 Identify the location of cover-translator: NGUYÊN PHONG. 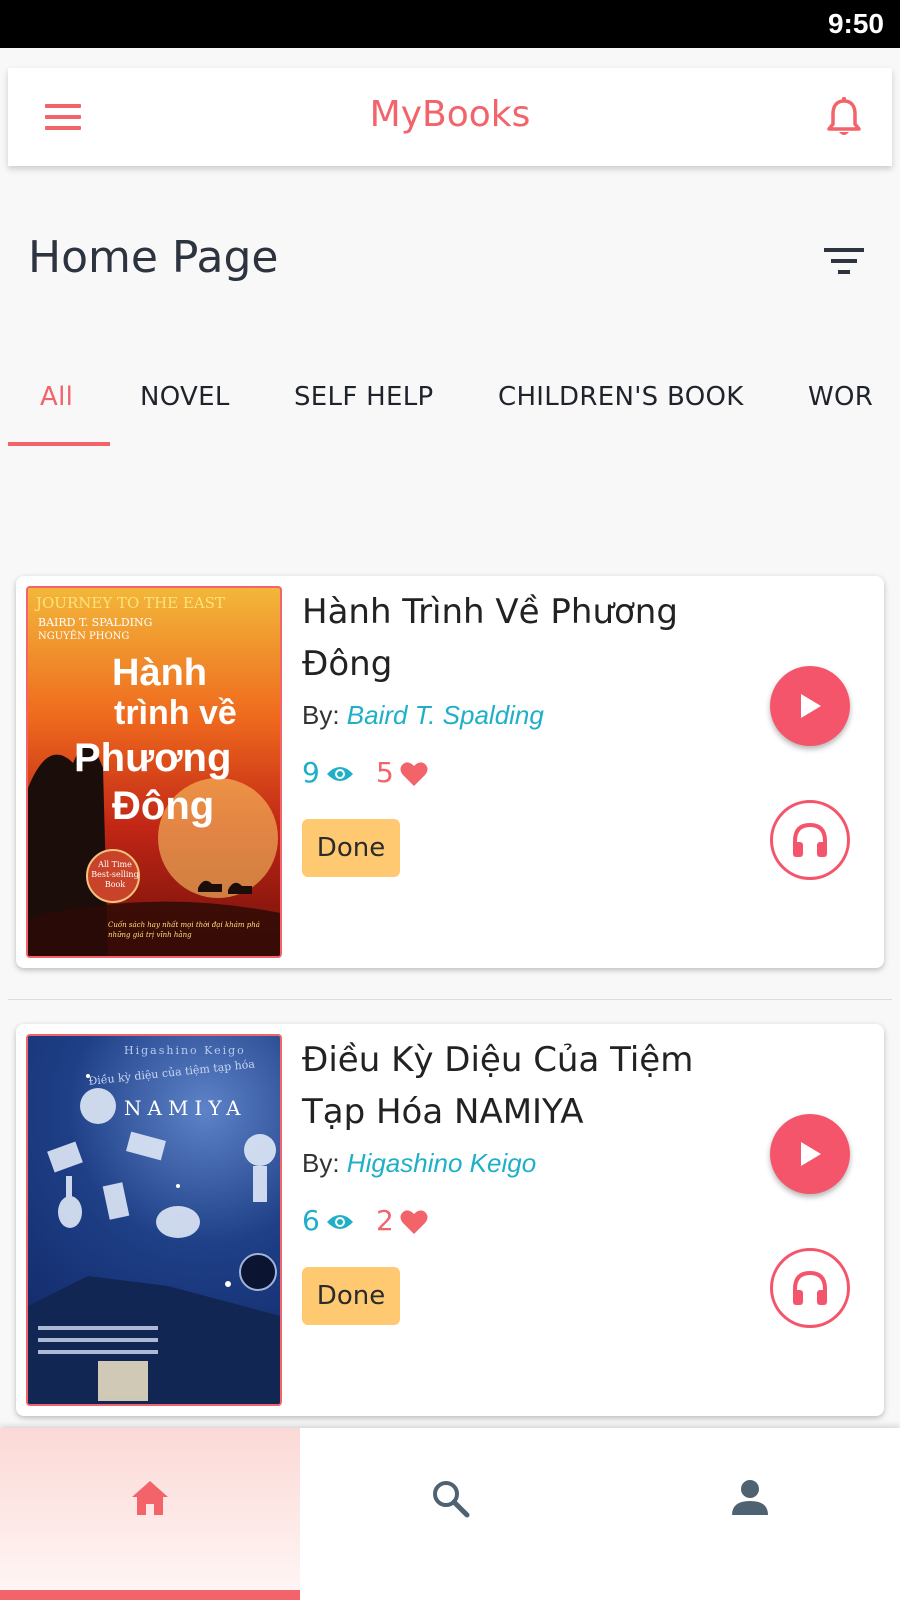
(84, 636).